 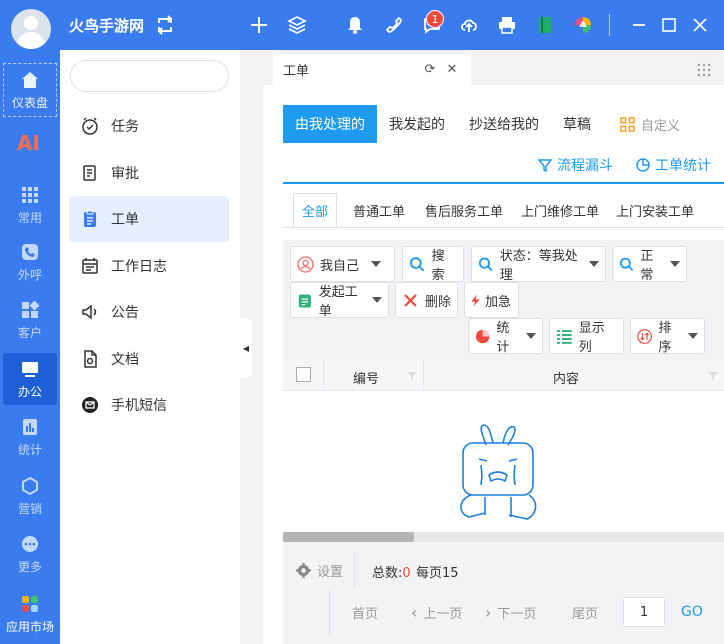 I want to click on tab-initiated-by-me: 我发起的, so click(x=417, y=124).